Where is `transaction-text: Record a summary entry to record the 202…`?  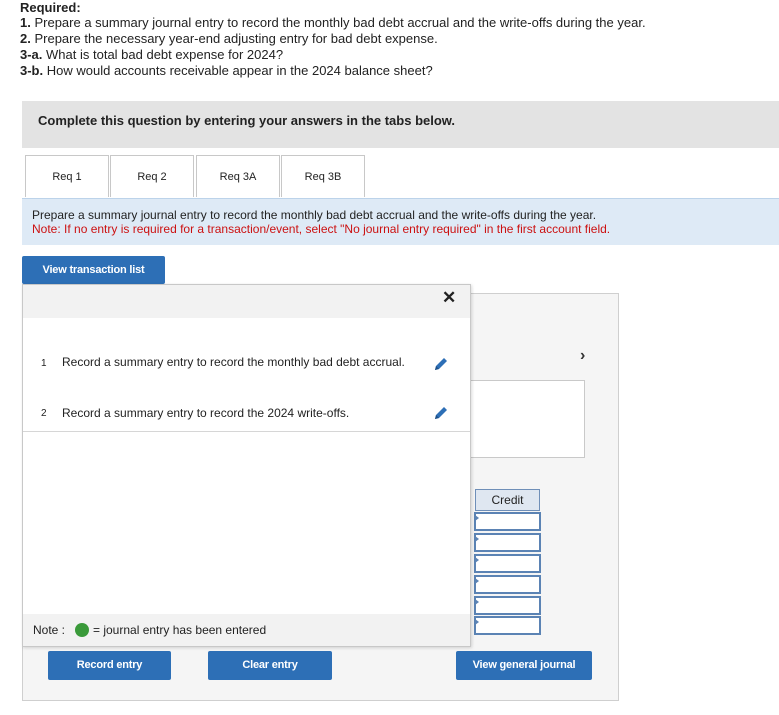
transaction-text: Record a summary entry to record the 202… is located at coordinates (206, 413).